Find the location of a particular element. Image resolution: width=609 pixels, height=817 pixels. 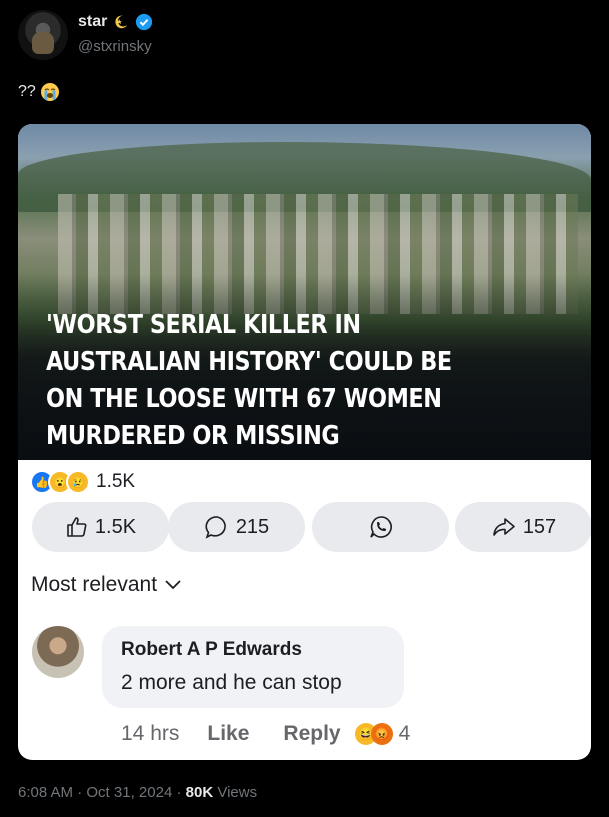

views-label: Views is located at coordinates (237, 792).